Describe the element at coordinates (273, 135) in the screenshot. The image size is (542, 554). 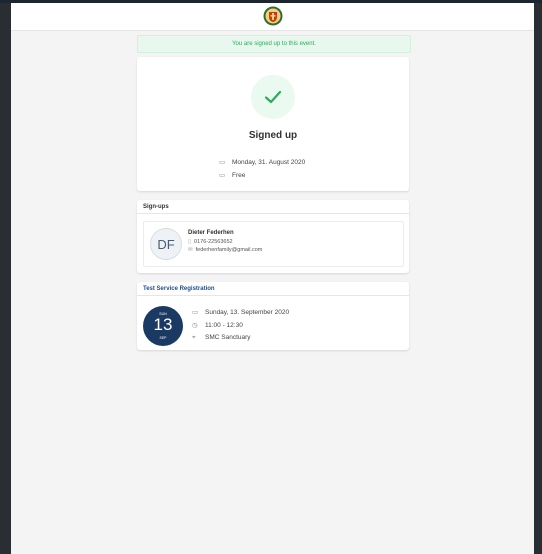
I see `signed-up-title: Signed up` at that location.